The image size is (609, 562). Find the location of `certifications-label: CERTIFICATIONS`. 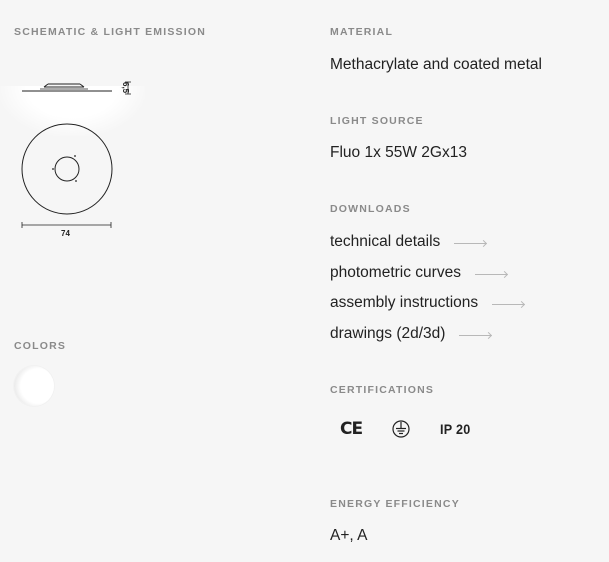

certifications-label: CERTIFICATIONS is located at coordinates (382, 390).